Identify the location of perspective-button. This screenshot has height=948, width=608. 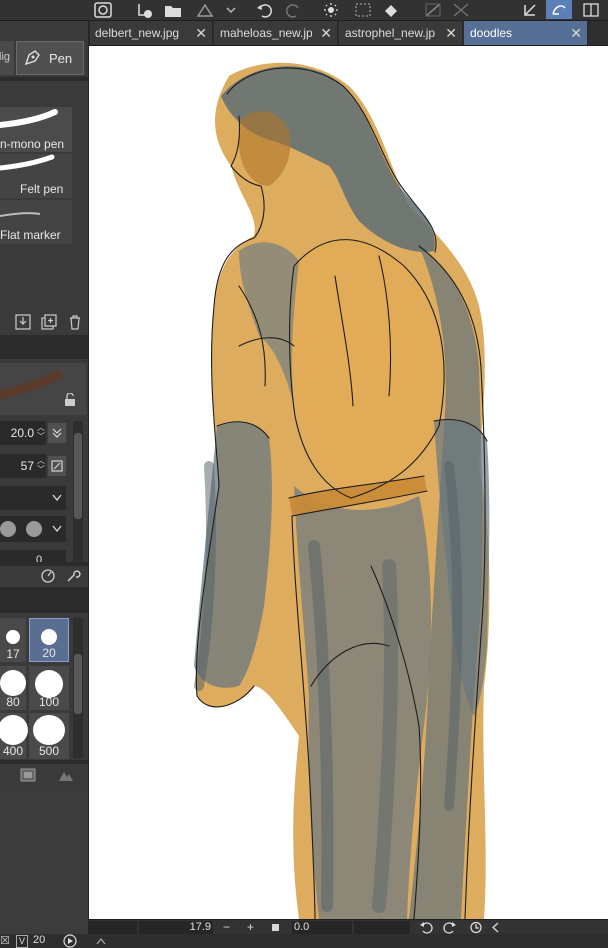
(461, 9).